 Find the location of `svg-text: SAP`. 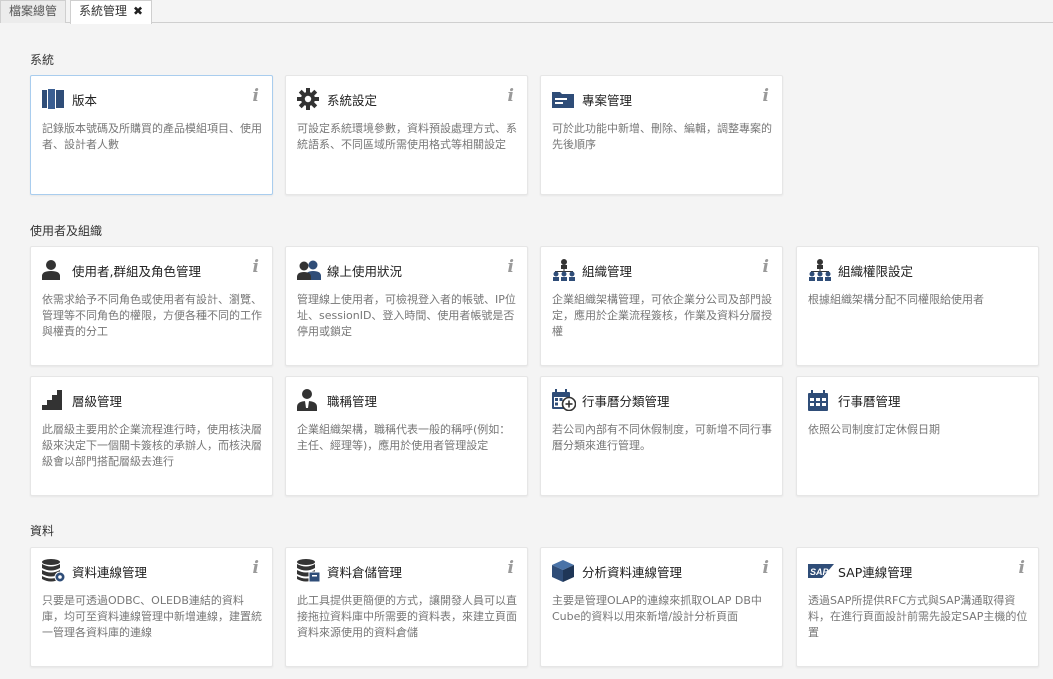

svg-text: SAP is located at coordinates (820, 572).